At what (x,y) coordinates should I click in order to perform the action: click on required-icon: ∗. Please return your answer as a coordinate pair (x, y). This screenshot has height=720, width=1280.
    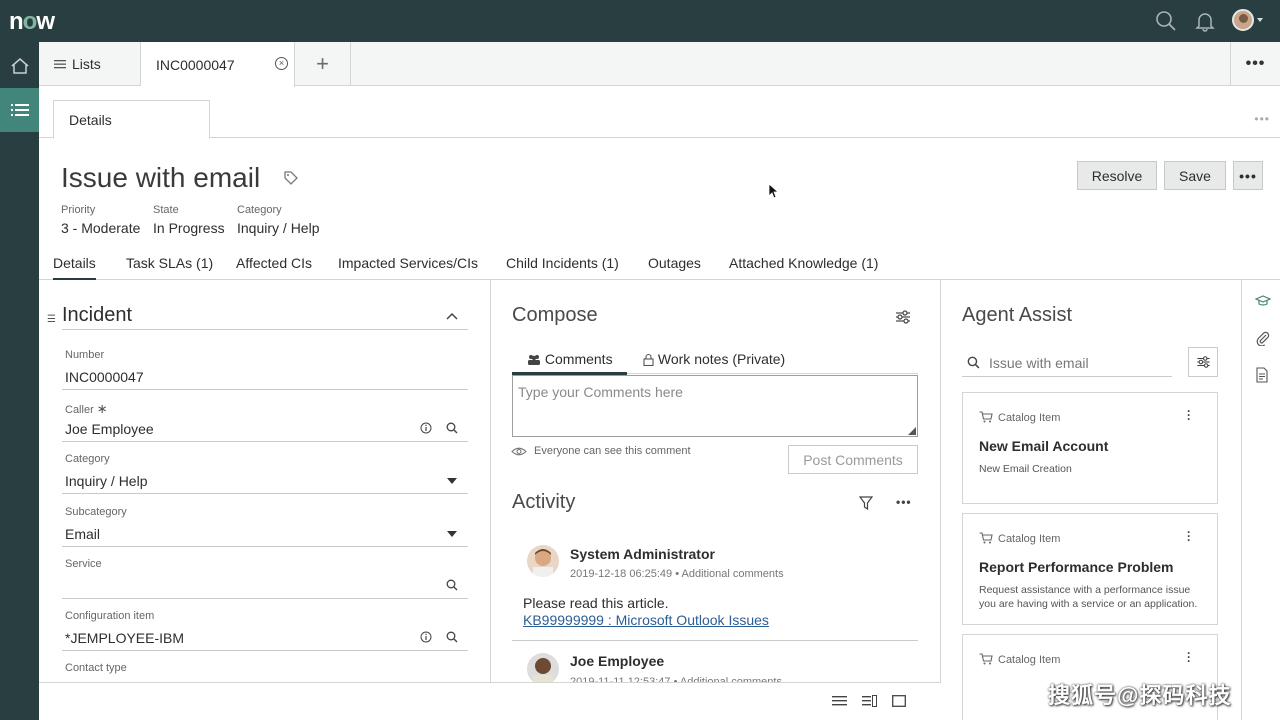
    Looking at the image, I should click on (102, 408).